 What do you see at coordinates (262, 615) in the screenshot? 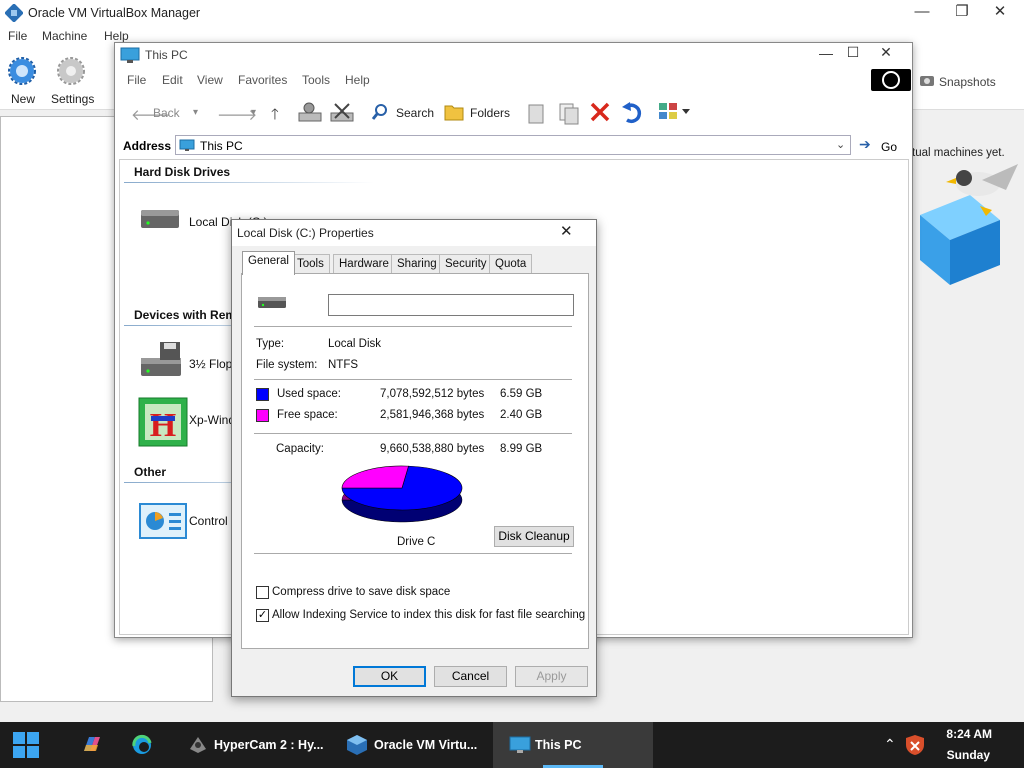
I see `index-checkbox: ✓` at bounding box center [262, 615].